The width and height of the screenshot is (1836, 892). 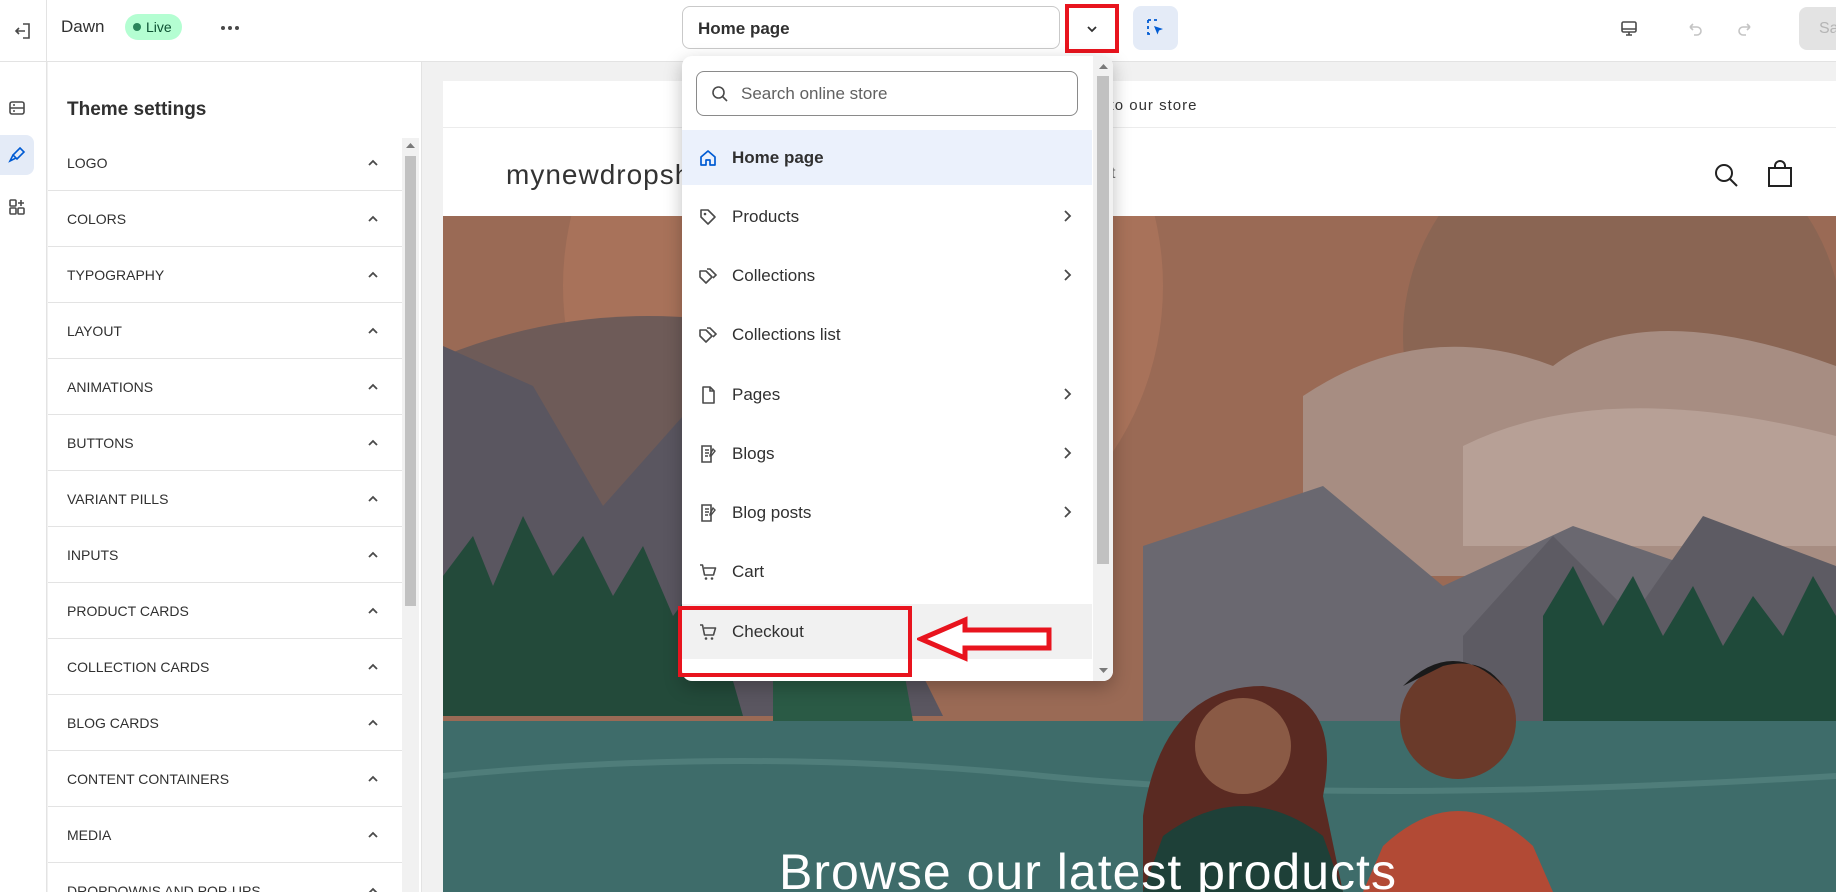 What do you see at coordinates (766, 216) in the screenshot?
I see `dropdown-item-label: Products` at bounding box center [766, 216].